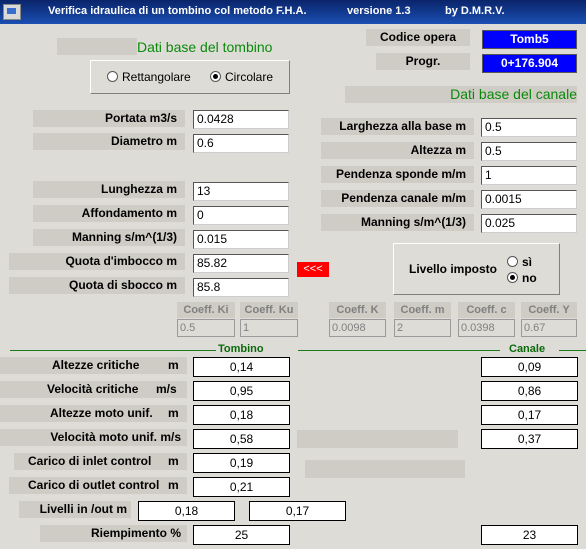 The image size is (586, 549). What do you see at coordinates (215, 76) in the screenshot?
I see `radio-circolare-indicator` at bounding box center [215, 76].